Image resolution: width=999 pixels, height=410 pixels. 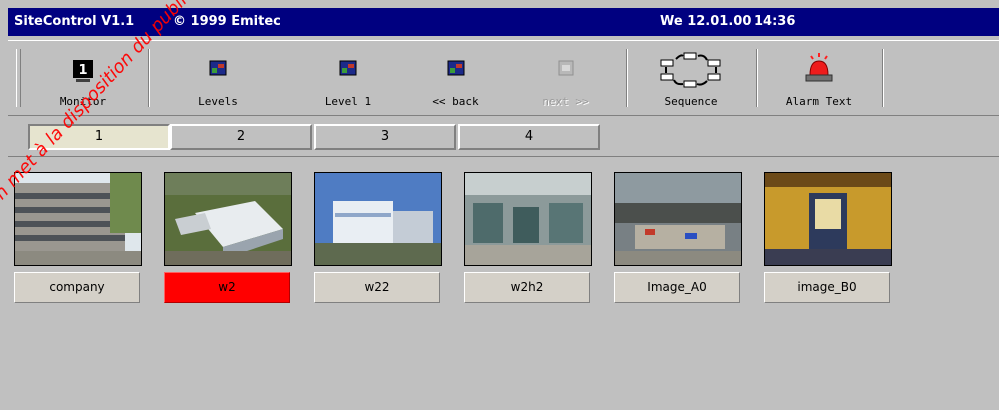 What do you see at coordinates (819, 69) in the screenshot?
I see `alarm-icon` at bounding box center [819, 69].